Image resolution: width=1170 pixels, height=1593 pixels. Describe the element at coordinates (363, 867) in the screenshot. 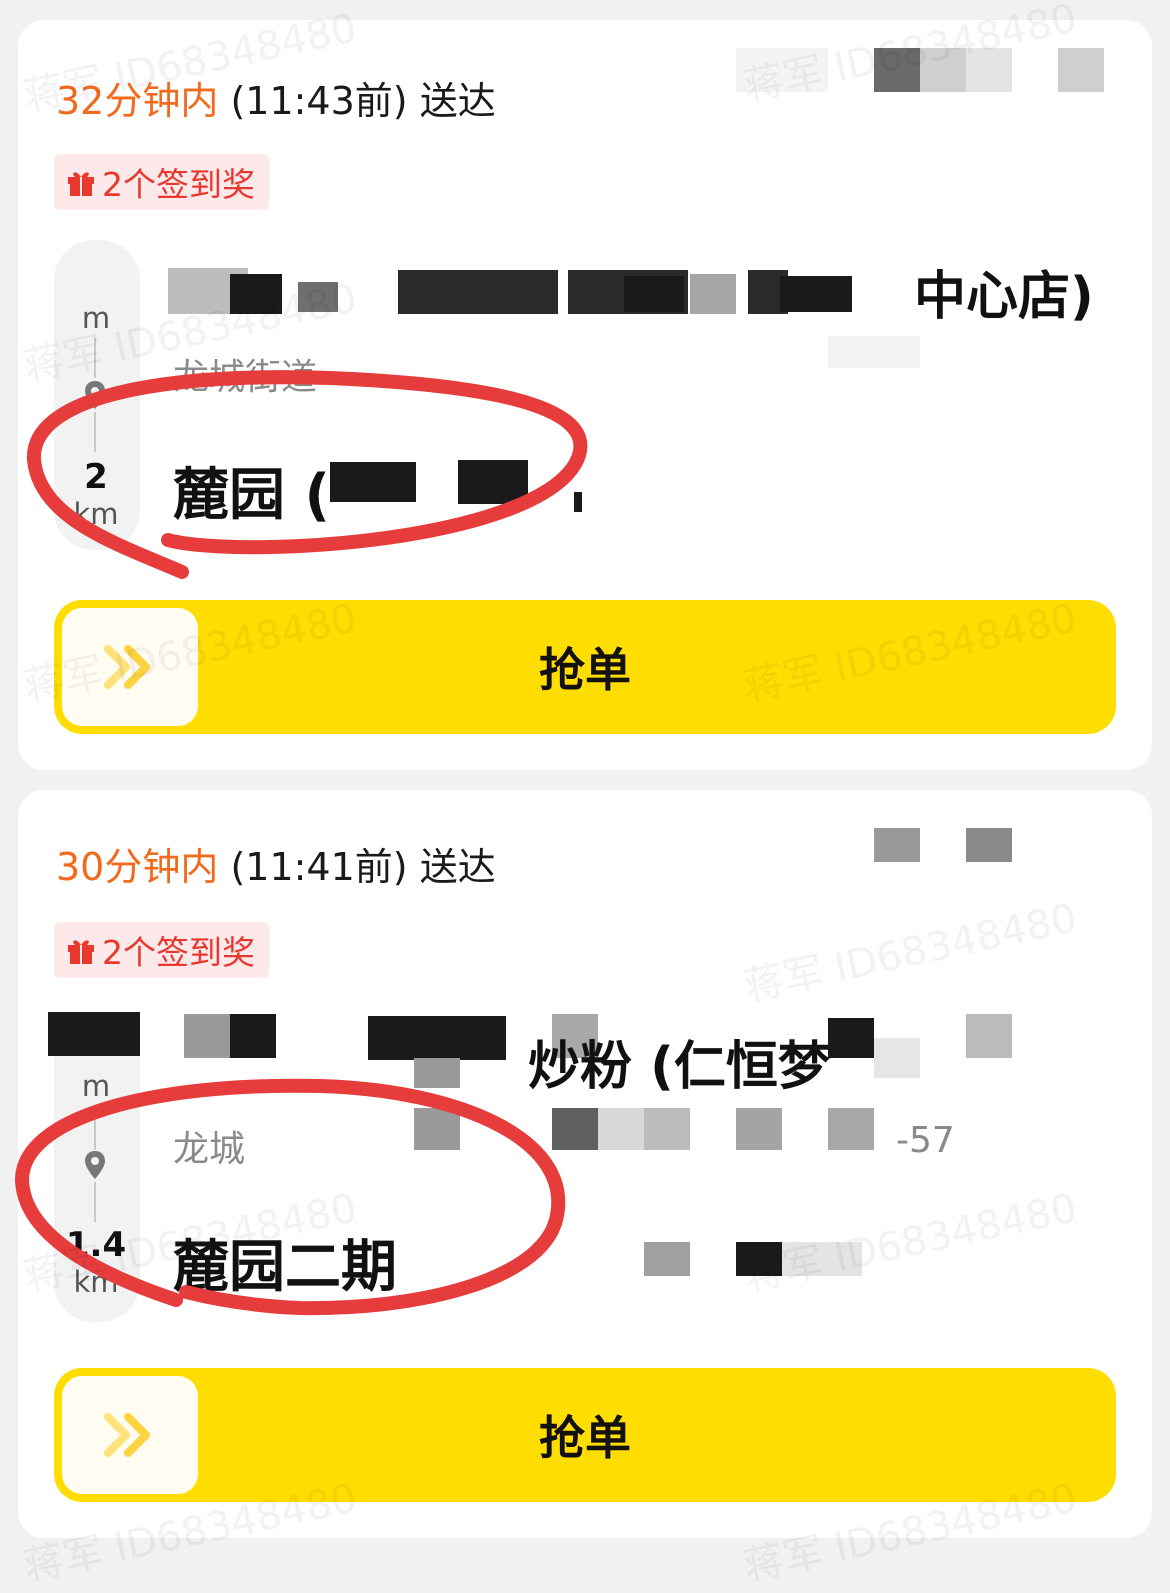

I see `eta-deadline: (11:41前) 送达` at that location.